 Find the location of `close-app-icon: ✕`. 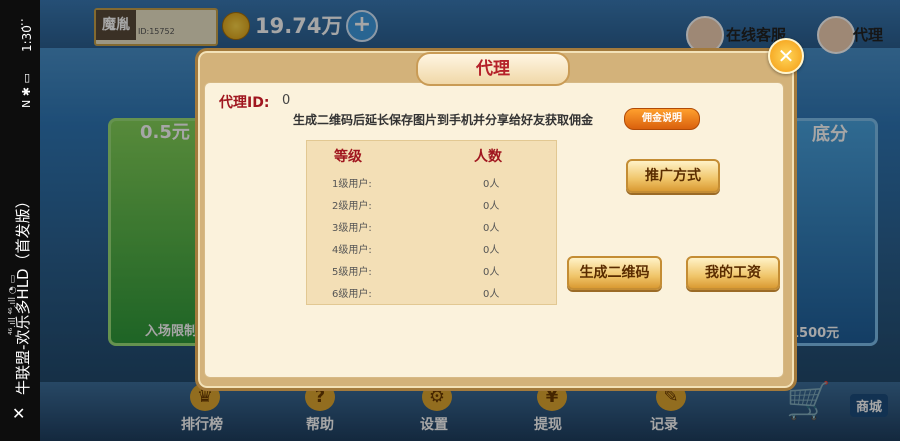

close-app-icon: ✕ is located at coordinates (18, 413).